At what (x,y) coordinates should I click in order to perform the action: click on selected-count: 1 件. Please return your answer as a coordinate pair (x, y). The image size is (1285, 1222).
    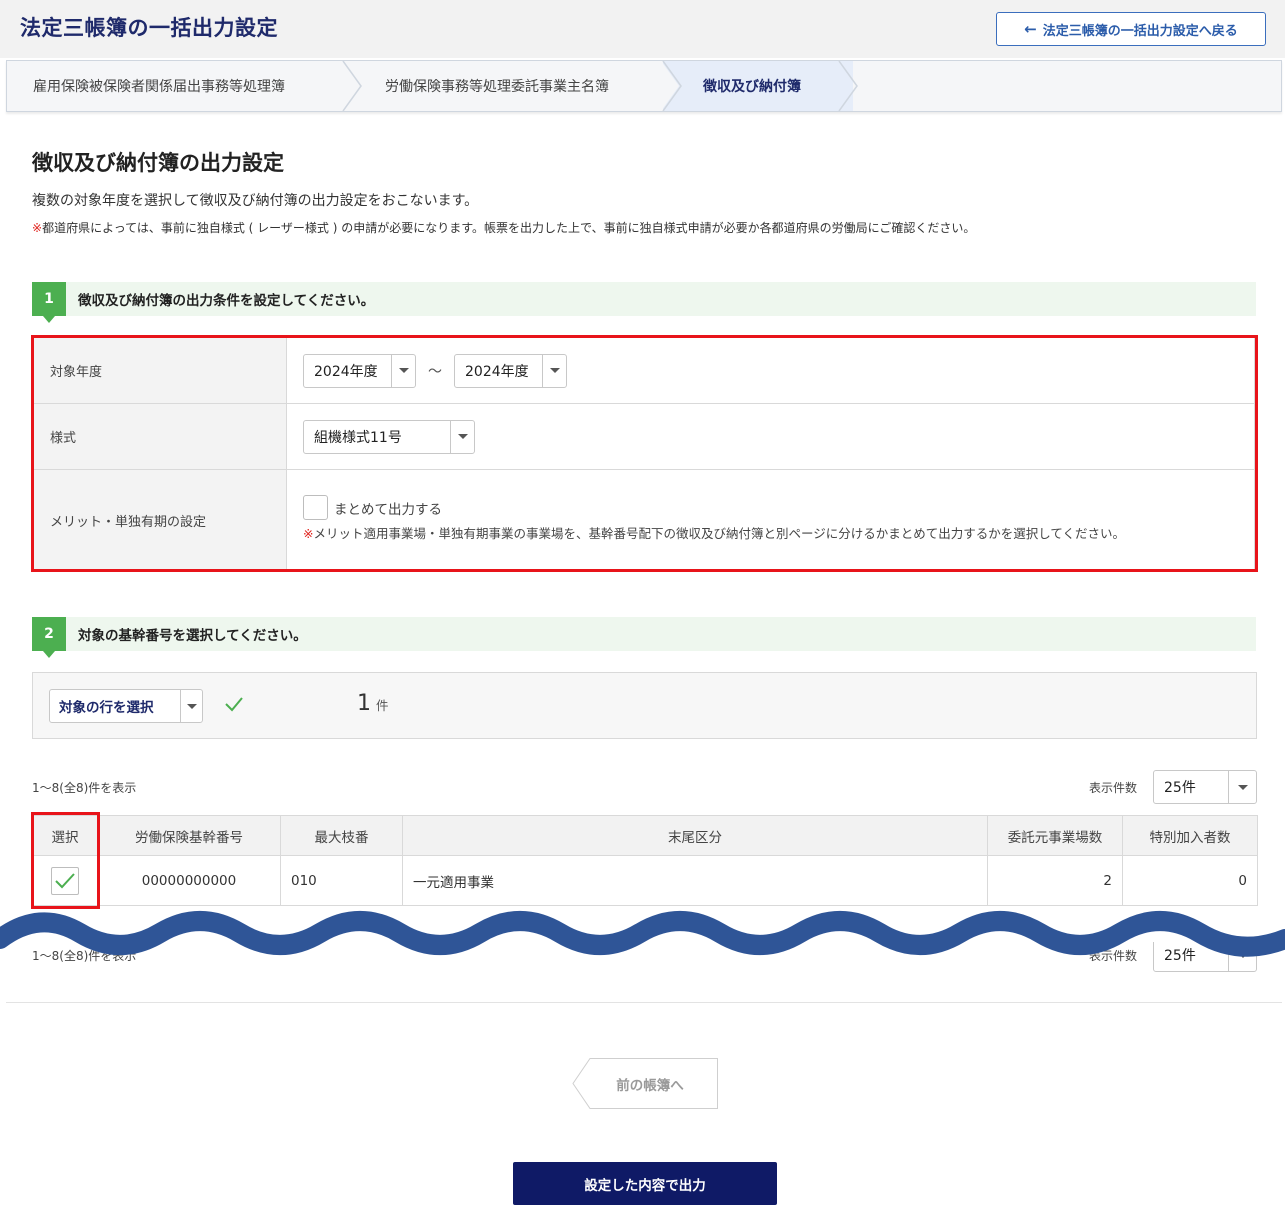
    Looking at the image, I should click on (373, 703).